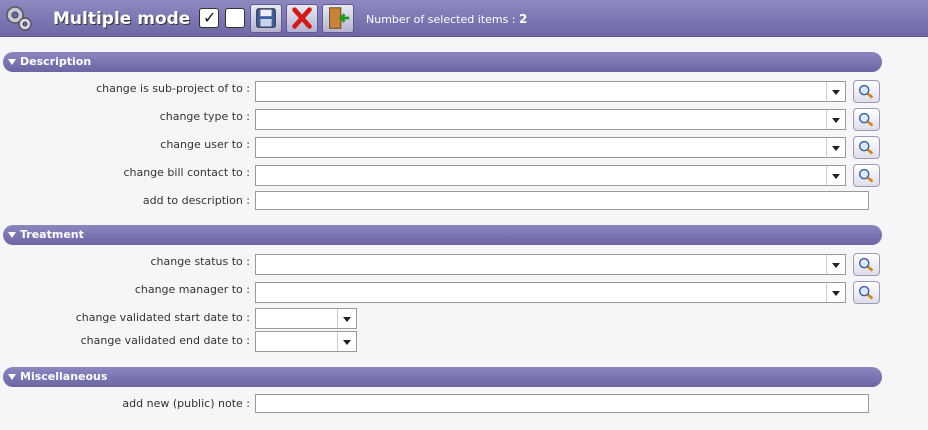 The image size is (928, 430). Describe the element at coordinates (196, 200) in the screenshot. I see `adddesc-label: add to description :` at that location.